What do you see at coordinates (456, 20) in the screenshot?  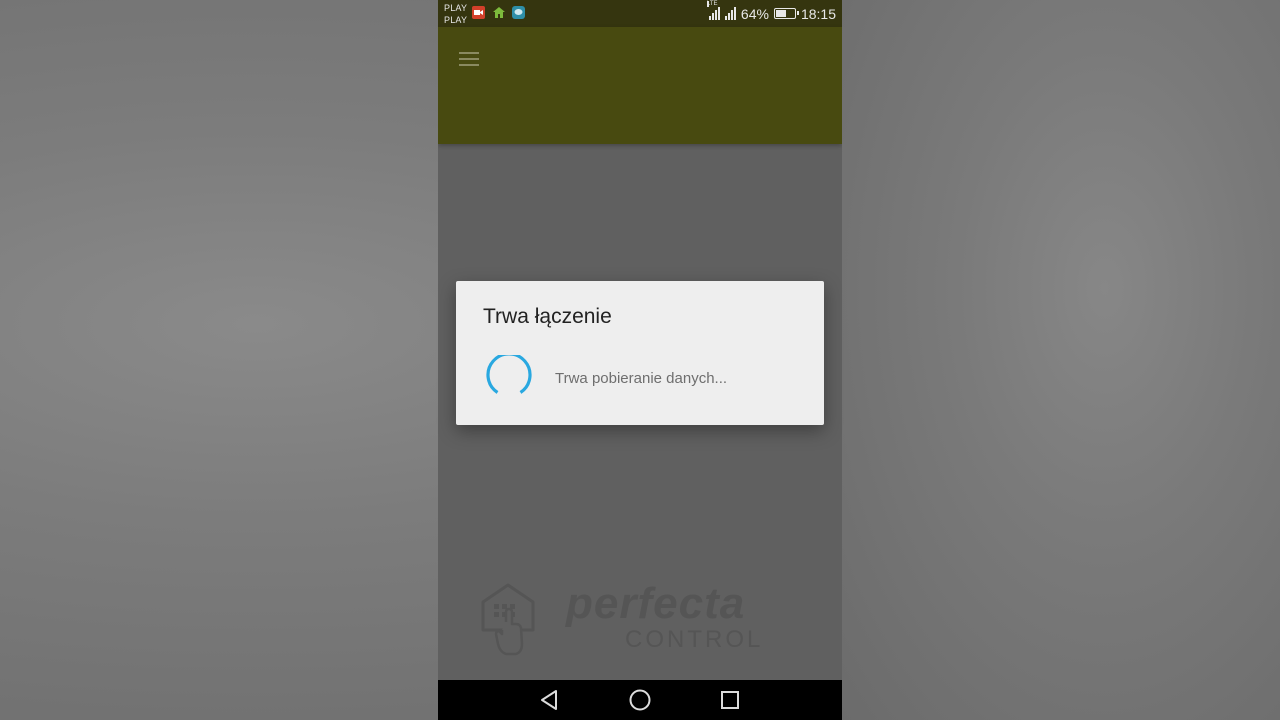 I see `carrier-line-2: PLAY` at bounding box center [456, 20].